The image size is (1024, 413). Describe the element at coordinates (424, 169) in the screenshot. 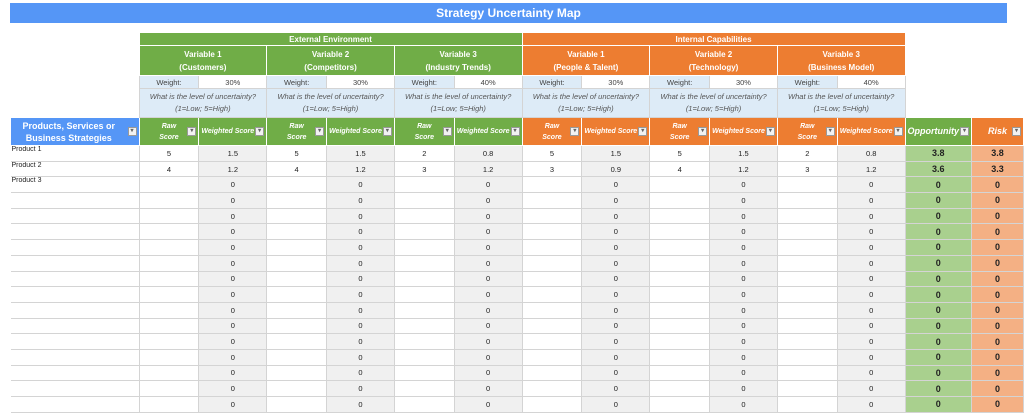

I see `raw-score-cell: 3` at that location.